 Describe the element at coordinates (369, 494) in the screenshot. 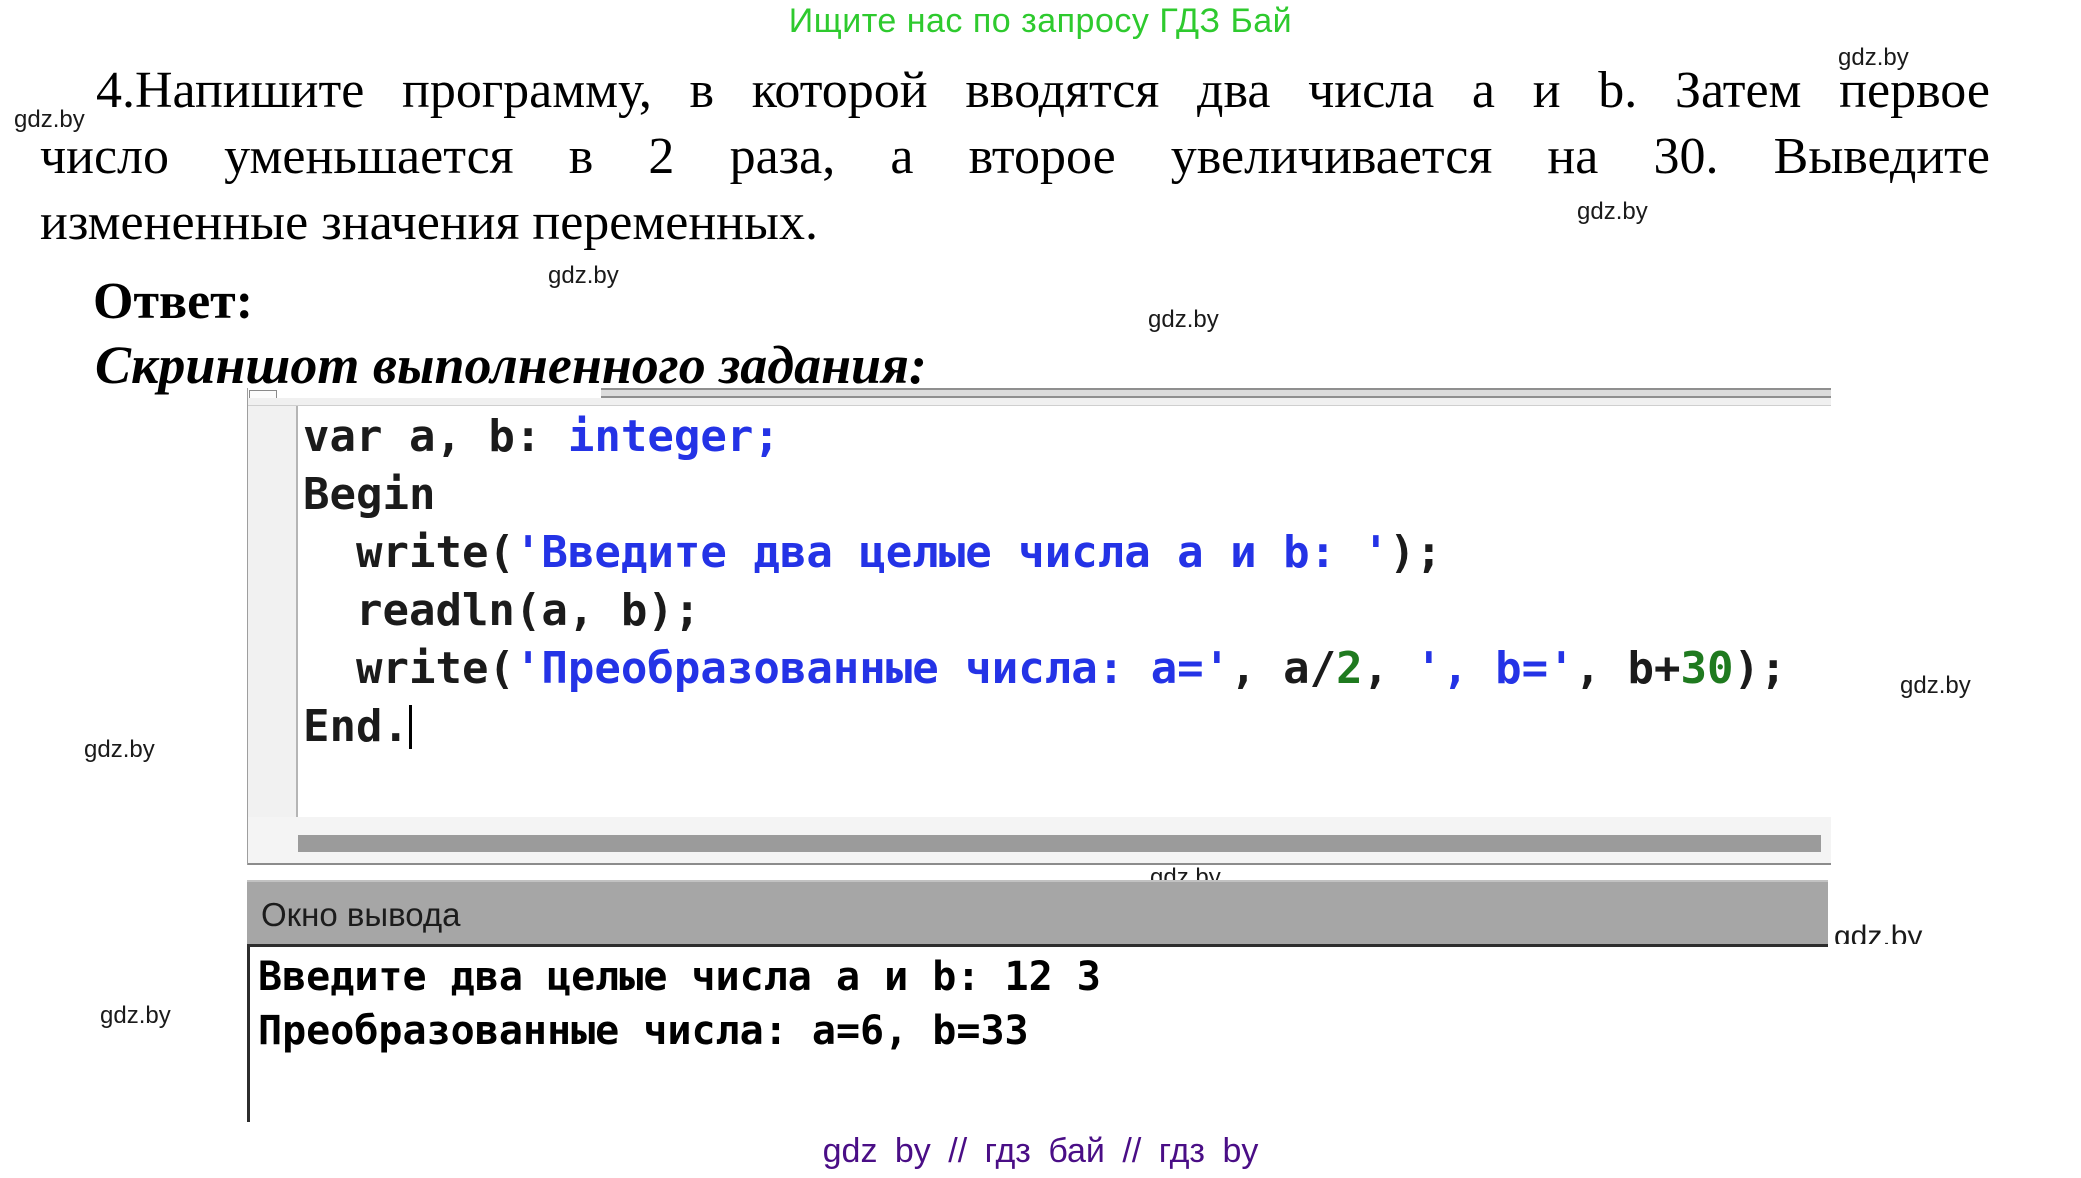

I see `code-line: Begin` at that location.